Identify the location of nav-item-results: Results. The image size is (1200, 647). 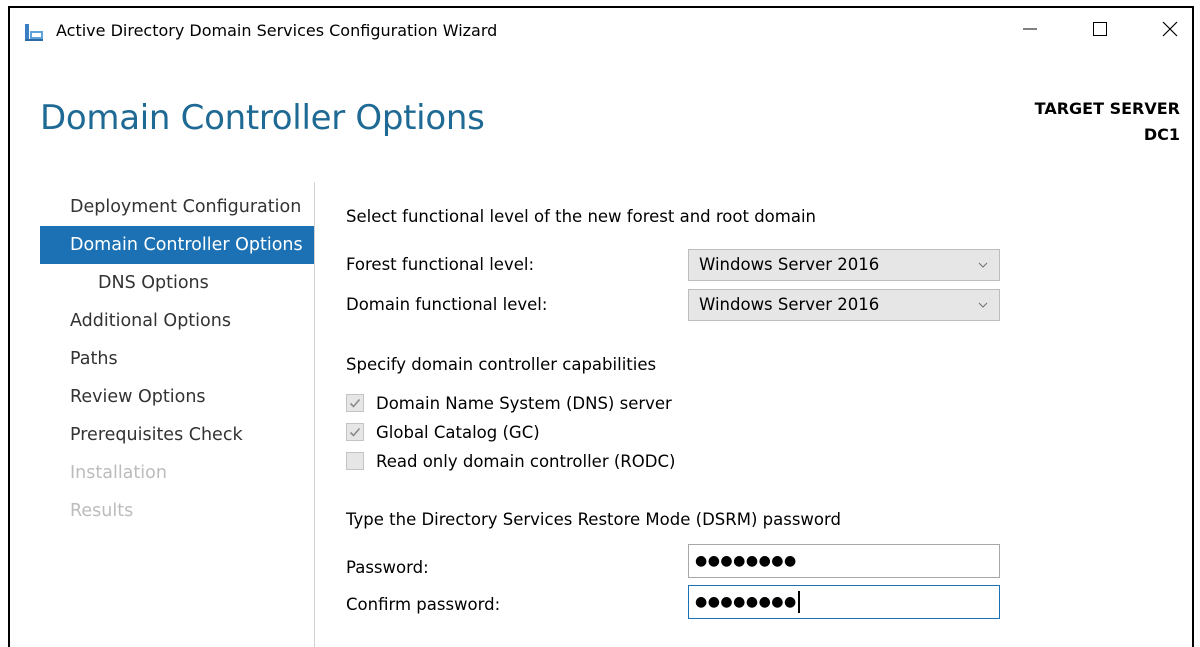
(102, 511).